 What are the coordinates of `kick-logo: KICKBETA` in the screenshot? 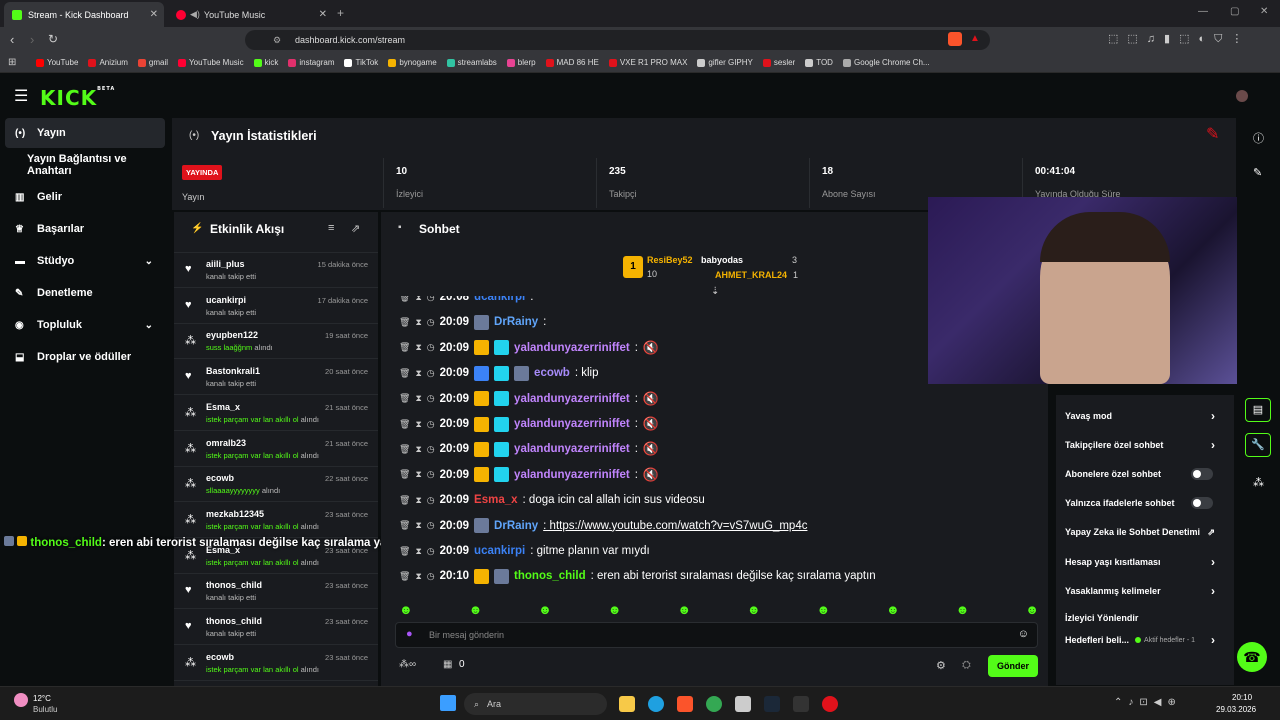 It's located at (77, 98).